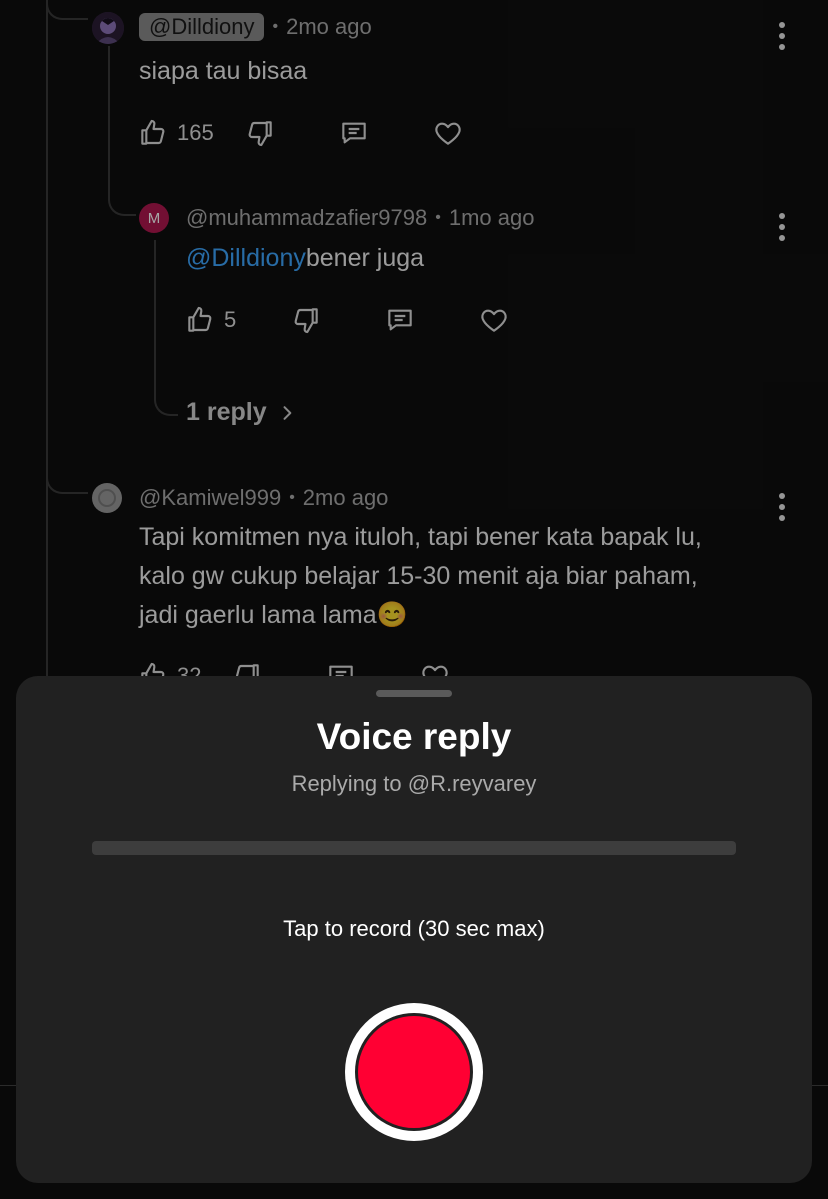  What do you see at coordinates (414, 848) in the screenshot?
I see `recording-progress-bar` at bounding box center [414, 848].